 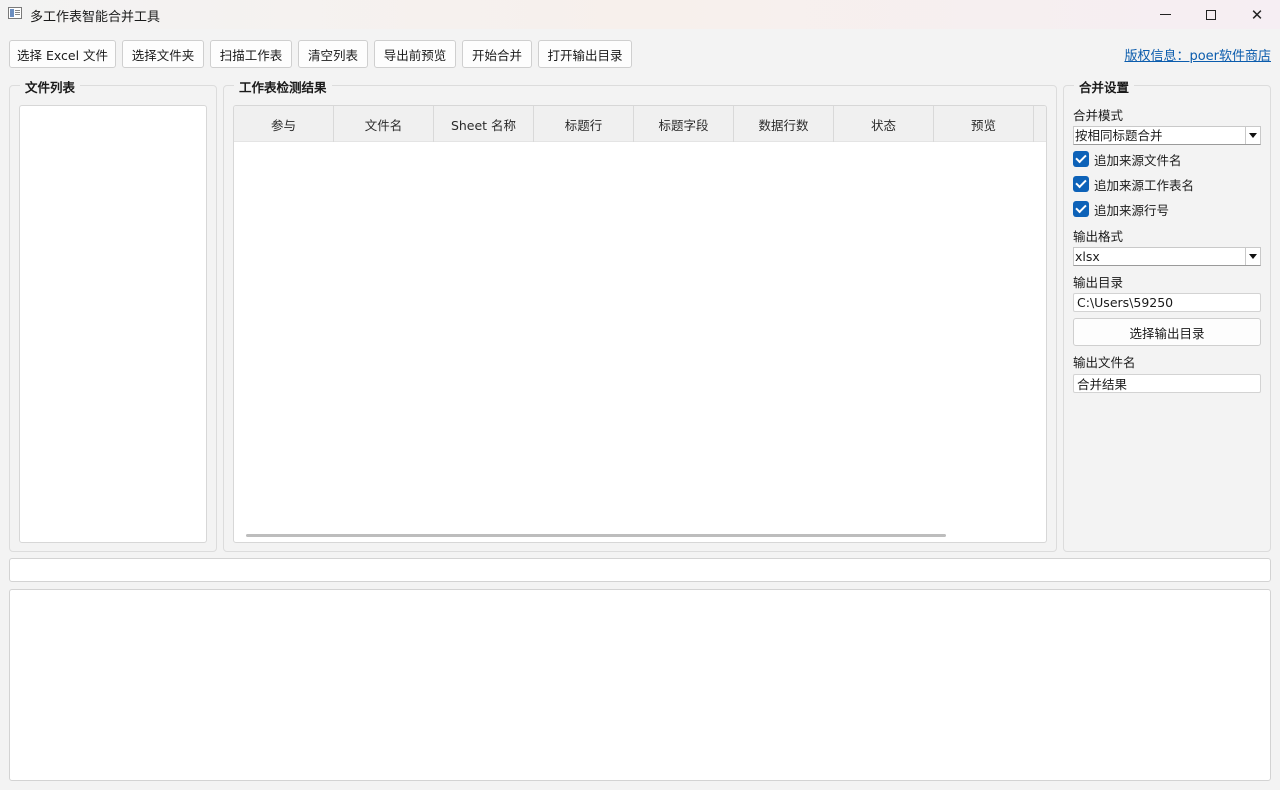 What do you see at coordinates (1087, 256) in the screenshot?
I see `output-format-value: xlsx` at bounding box center [1087, 256].